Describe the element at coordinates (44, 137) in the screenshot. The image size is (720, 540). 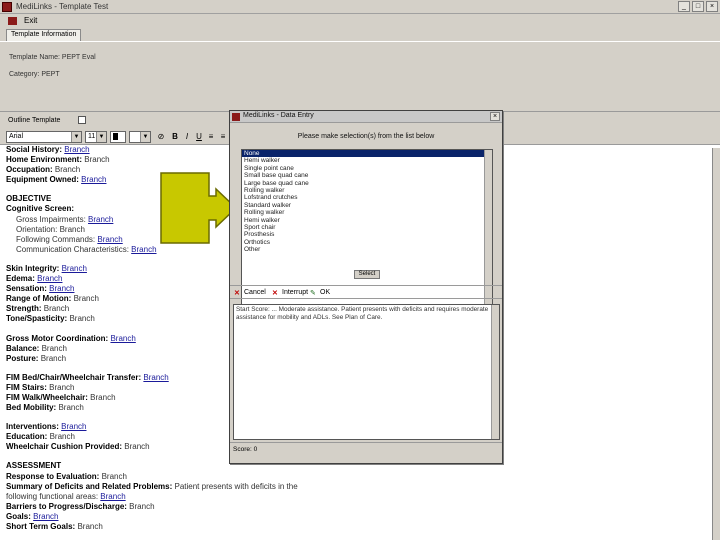
I see `font-select: Arial ▼` at that location.